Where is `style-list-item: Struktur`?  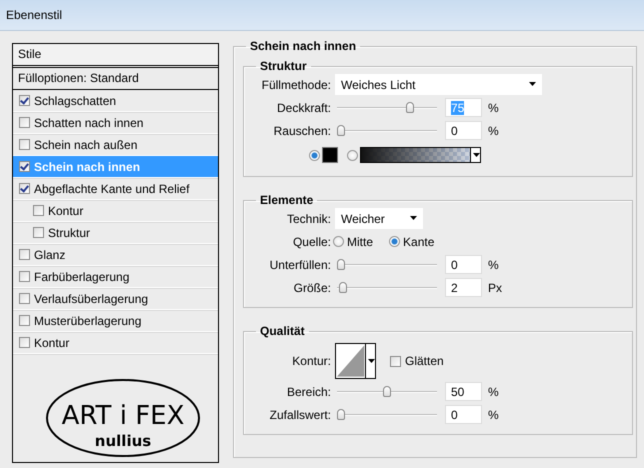 style-list-item: Struktur is located at coordinates (115, 233).